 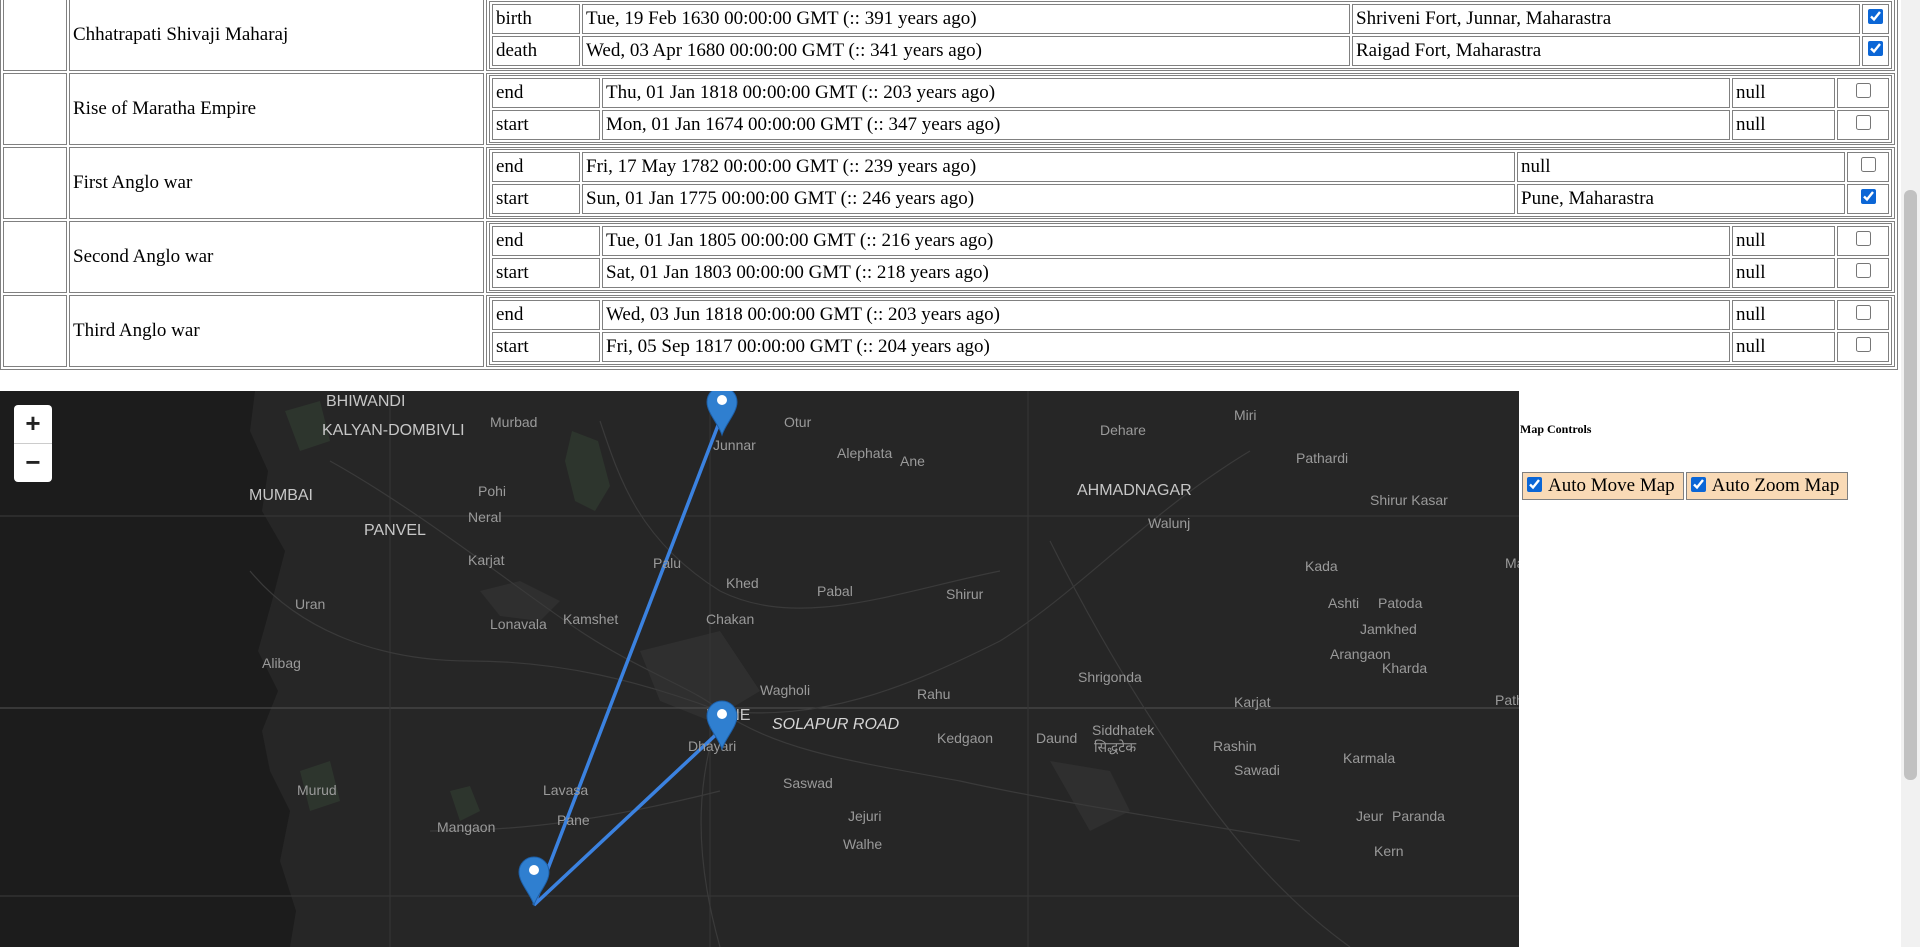 I want to click on map-label: Uran, so click(x=310, y=604).